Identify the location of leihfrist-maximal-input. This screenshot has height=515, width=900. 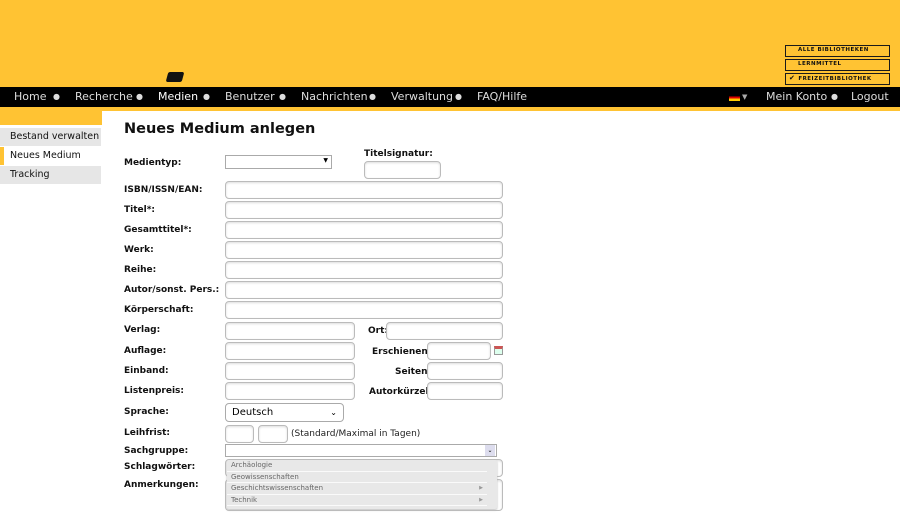
(273, 434).